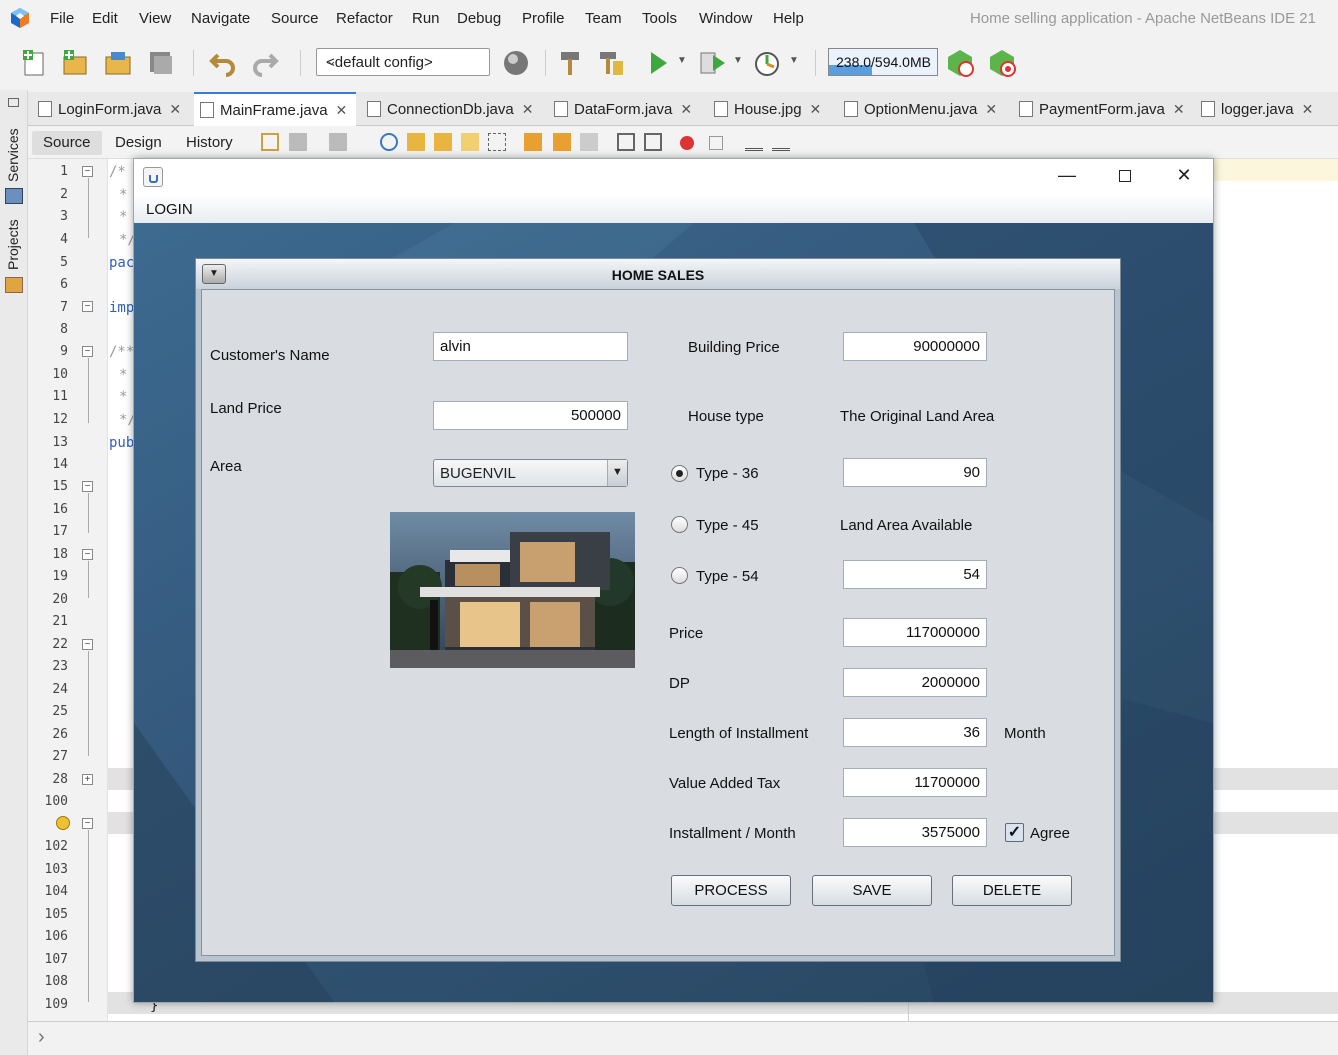  What do you see at coordinates (603, 18) in the screenshot?
I see `menu-team: Team` at bounding box center [603, 18].